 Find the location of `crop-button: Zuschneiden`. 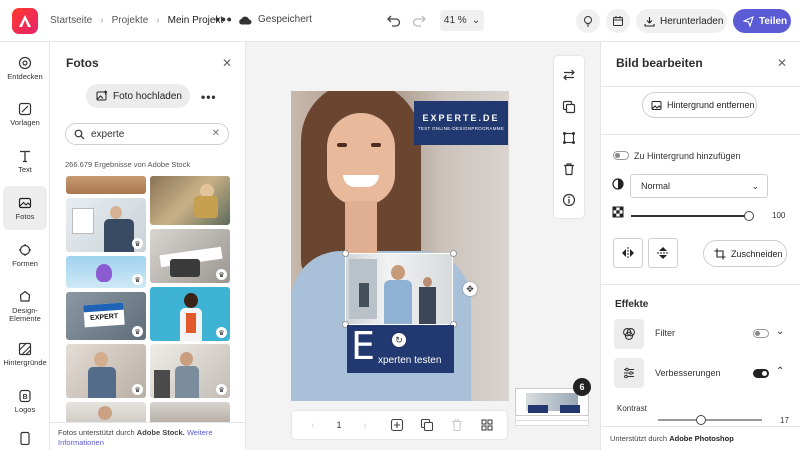

crop-button: Zuschneiden is located at coordinates (745, 253).